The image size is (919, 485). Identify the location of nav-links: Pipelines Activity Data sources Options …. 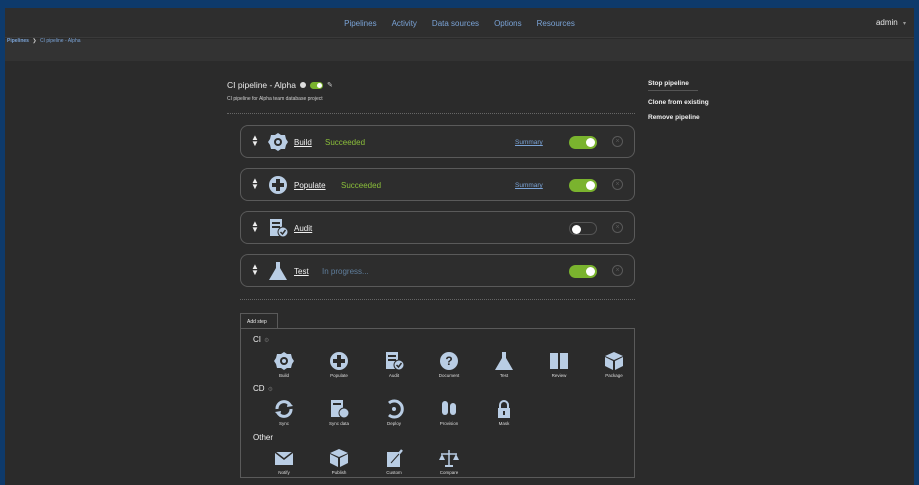
(459, 23).